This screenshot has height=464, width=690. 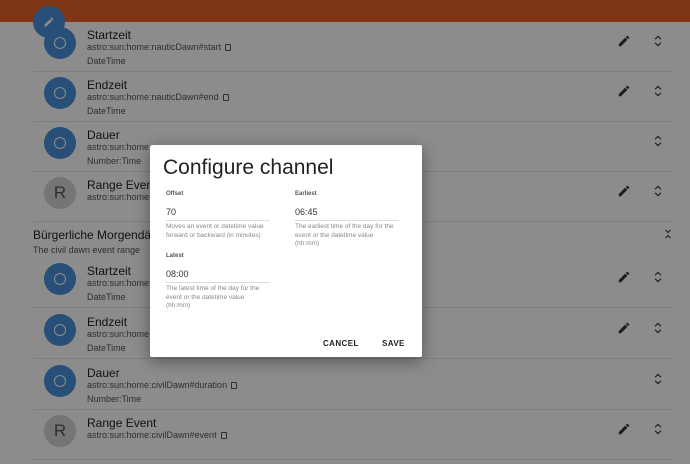 I want to click on field-label: Earliest, so click(x=306, y=194).